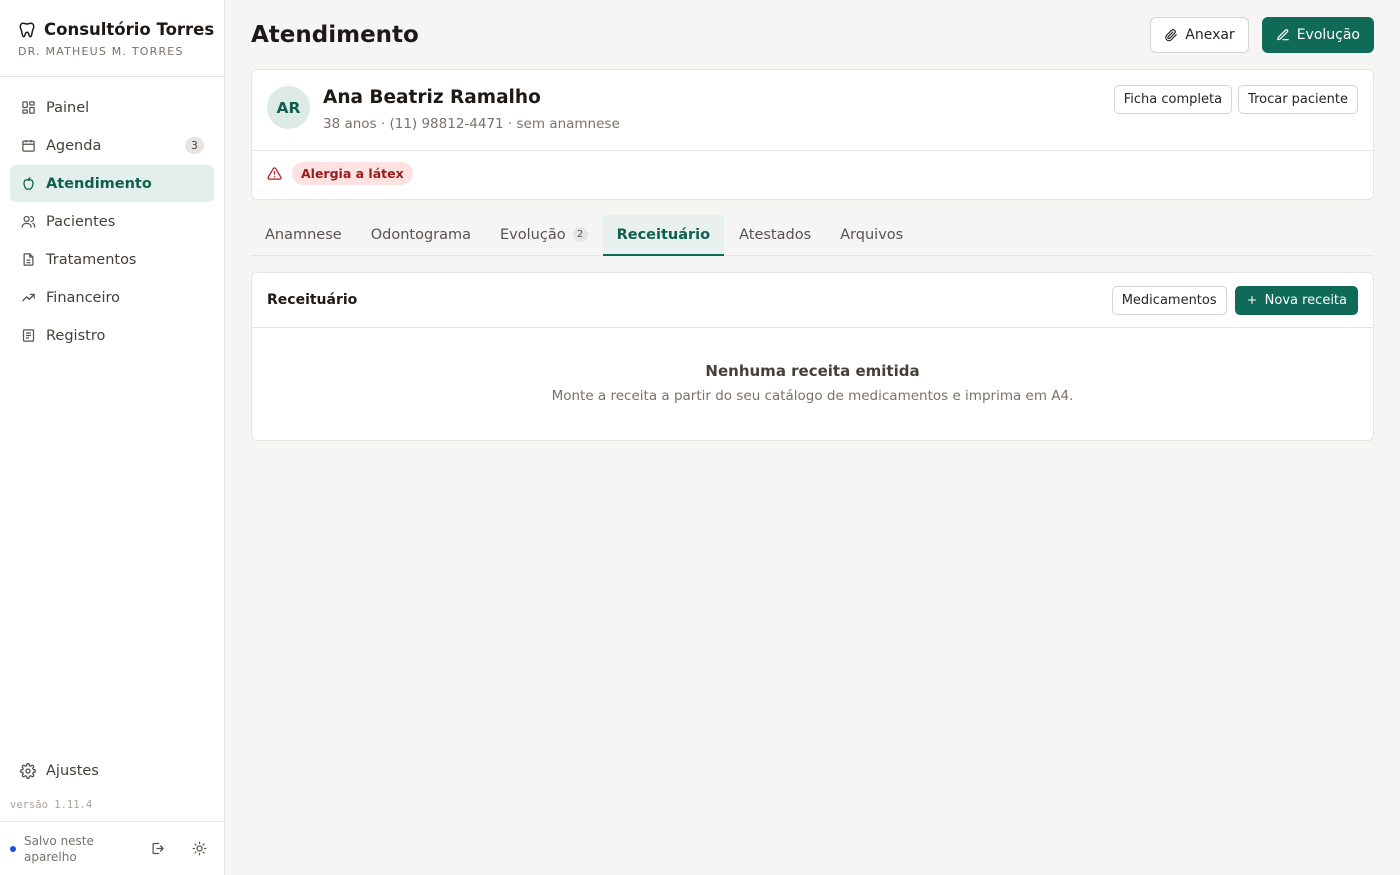 This screenshot has height=875, width=1400. What do you see at coordinates (68, 107) in the screenshot?
I see `sidebar-item-label: Painel` at bounding box center [68, 107].